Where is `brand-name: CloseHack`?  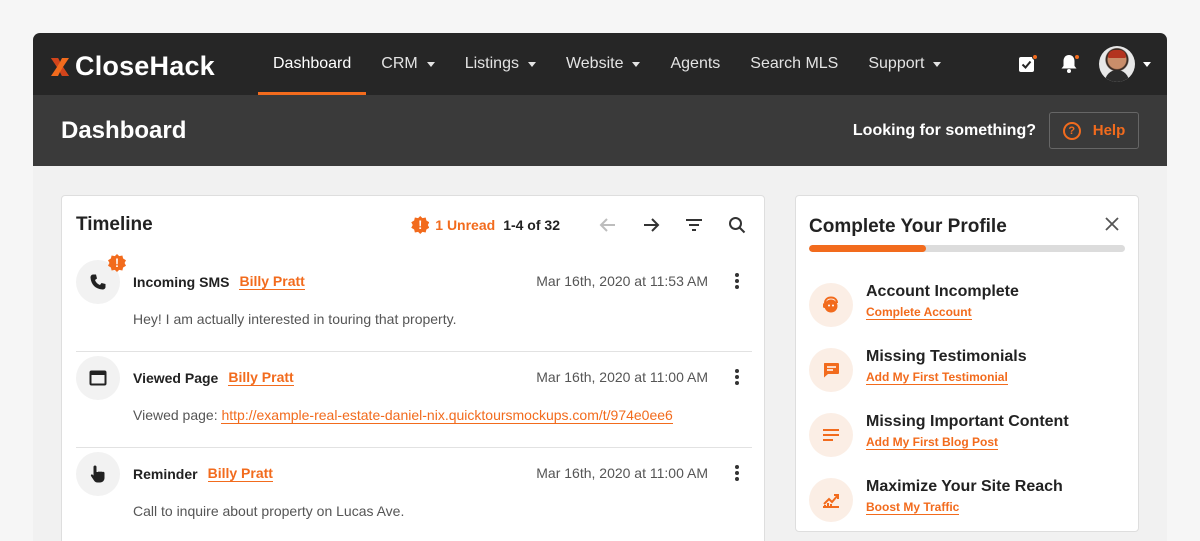 brand-name: CloseHack is located at coordinates (145, 66).